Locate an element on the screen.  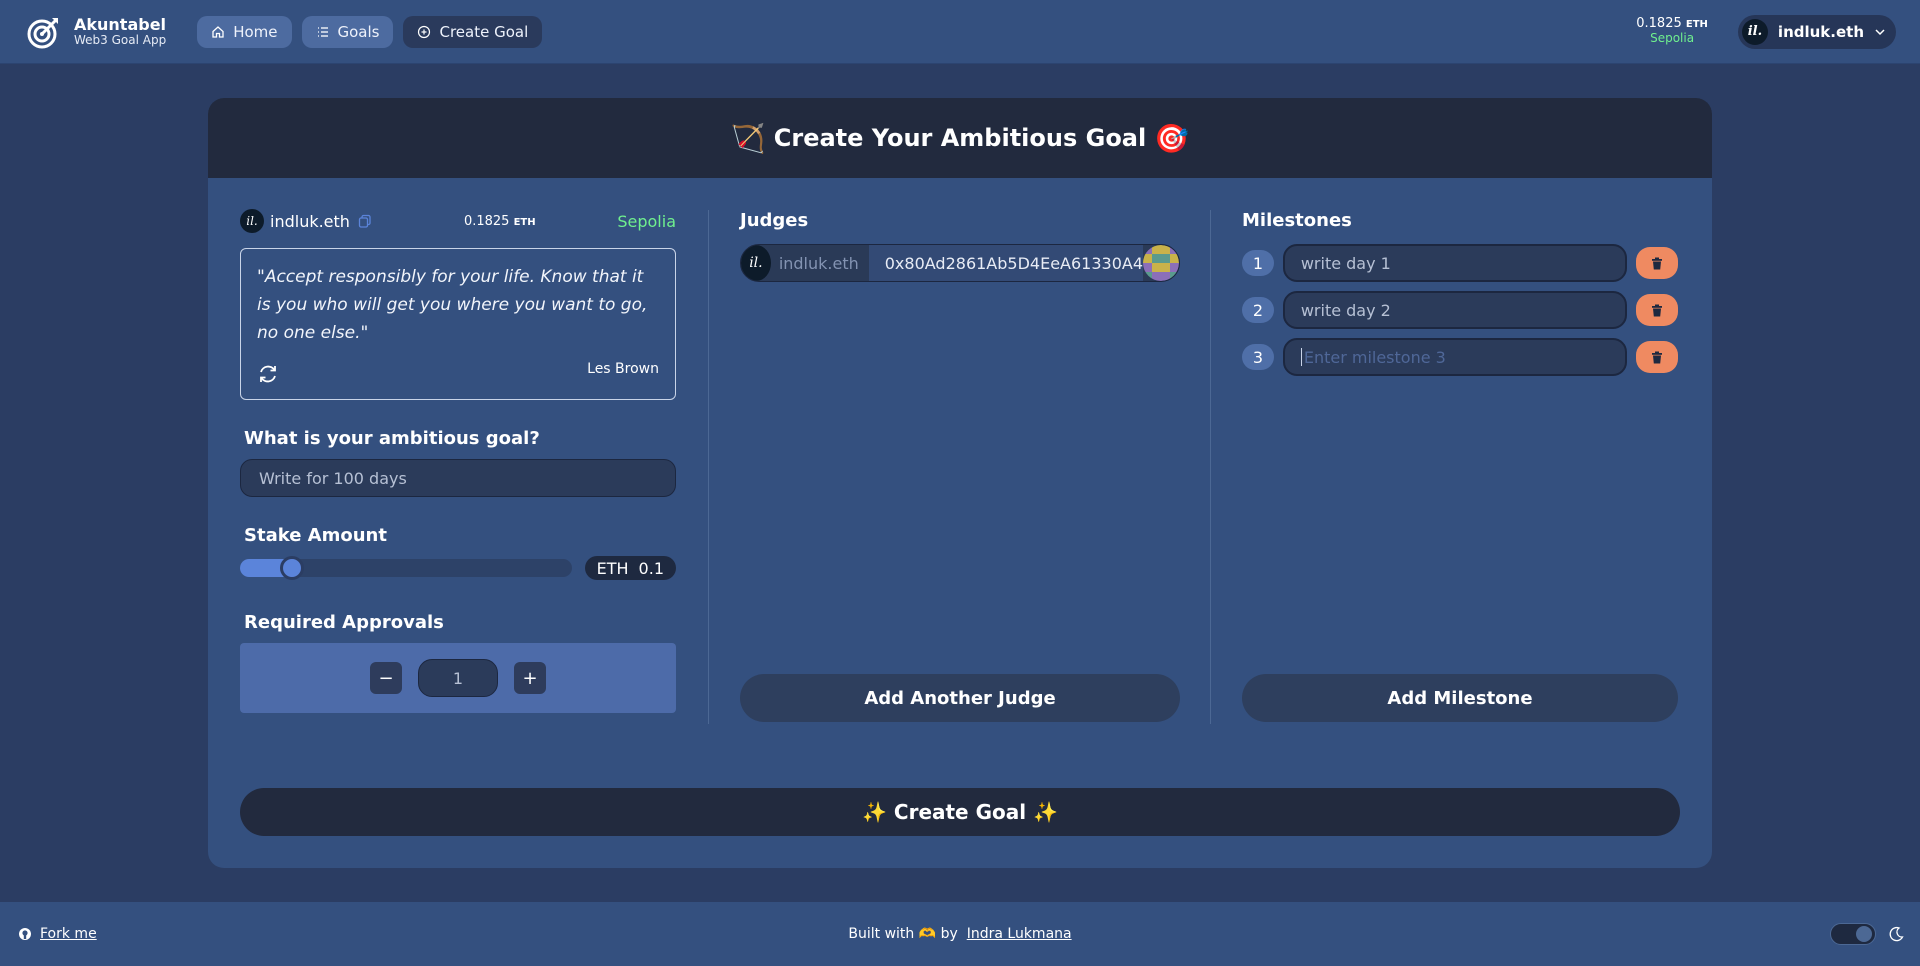
refresh-icon is located at coordinates (268, 374).